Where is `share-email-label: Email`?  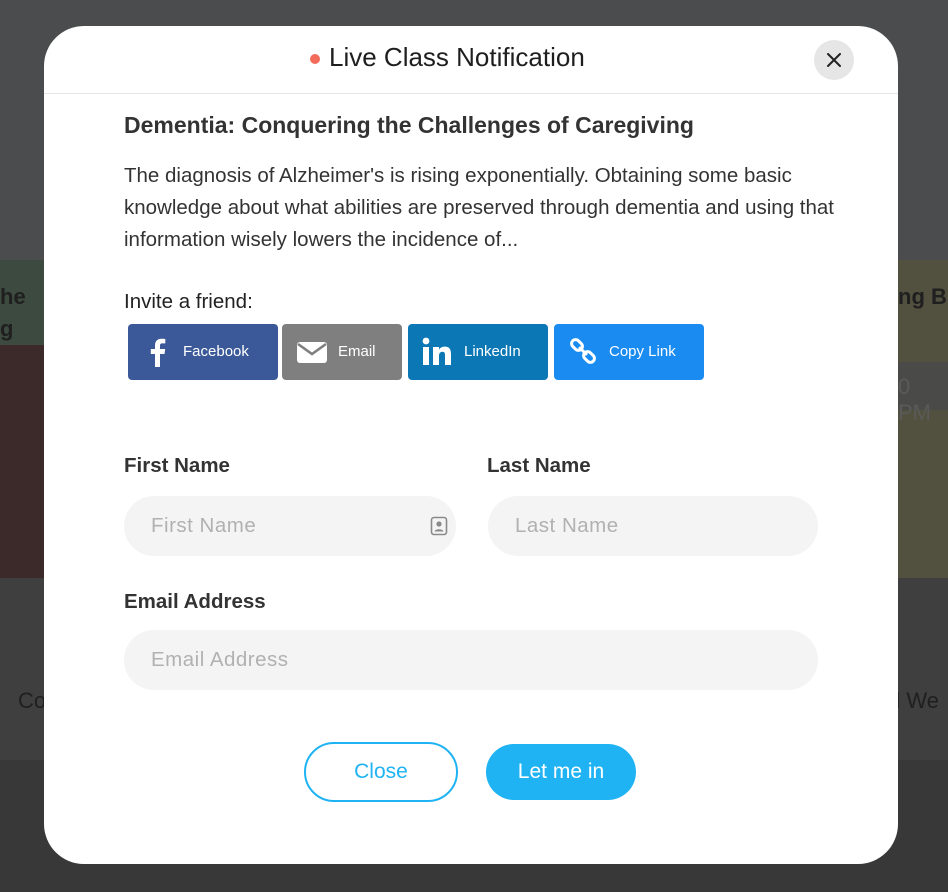
share-email-label: Email is located at coordinates (357, 351).